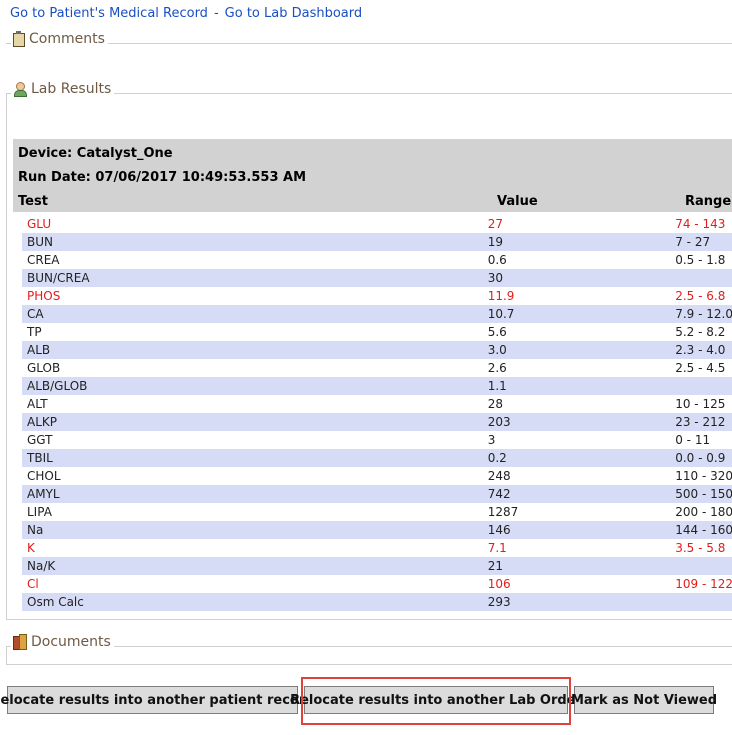 This screenshot has width=732, height=735. I want to click on result-range-cell: 10 - 125, so click(700, 404).